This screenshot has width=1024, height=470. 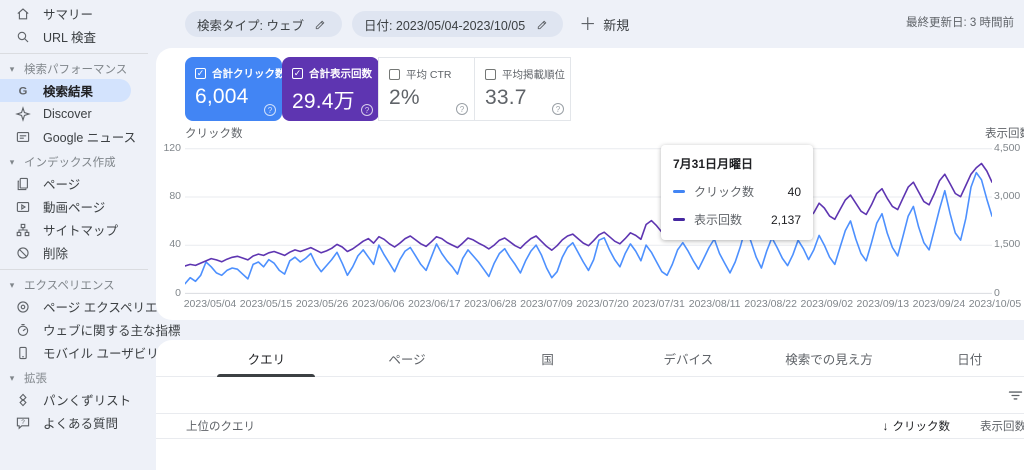 What do you see at coordinates (546, 304) in the screenshot?
I see `x-axis-tick: 2023/07/09` at bounding box center [546, 304].